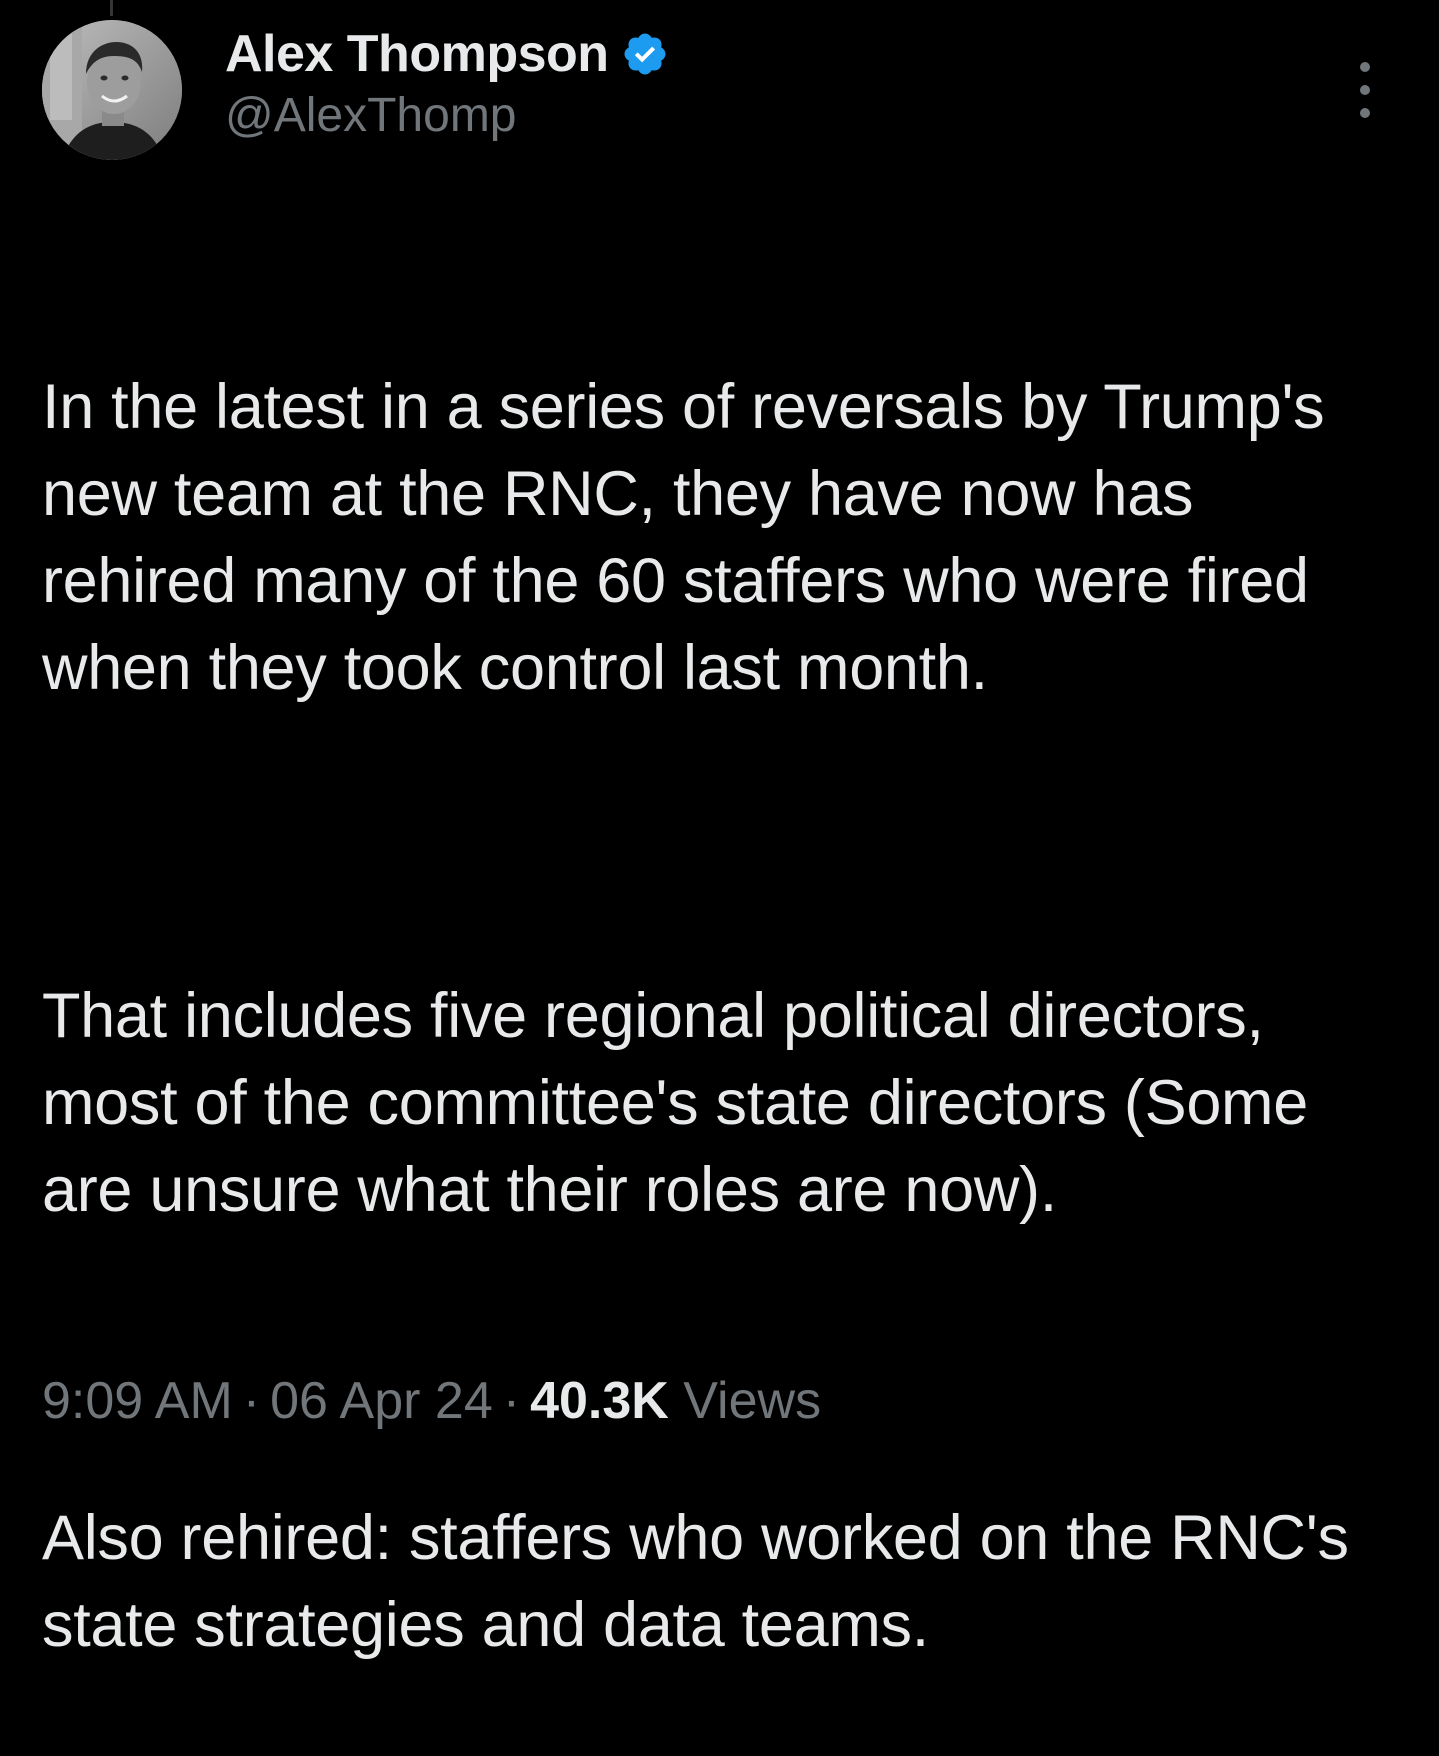  I want to click on display-name: Alex Thompson, so click(417, 54).